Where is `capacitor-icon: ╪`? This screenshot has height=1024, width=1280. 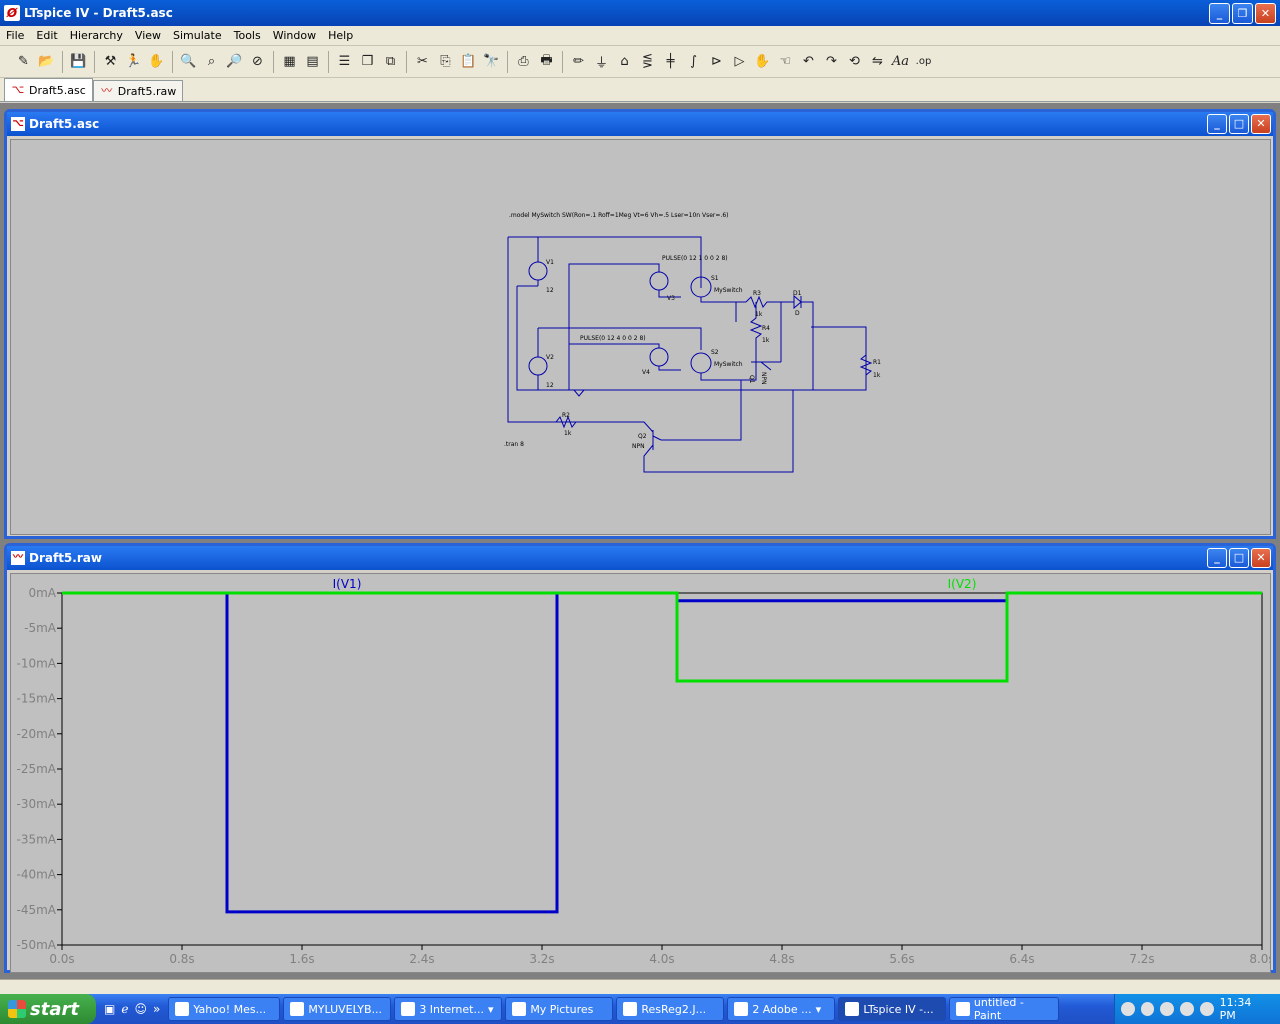
capacitor-icon: ╪ is located at coordinates (670, 61).